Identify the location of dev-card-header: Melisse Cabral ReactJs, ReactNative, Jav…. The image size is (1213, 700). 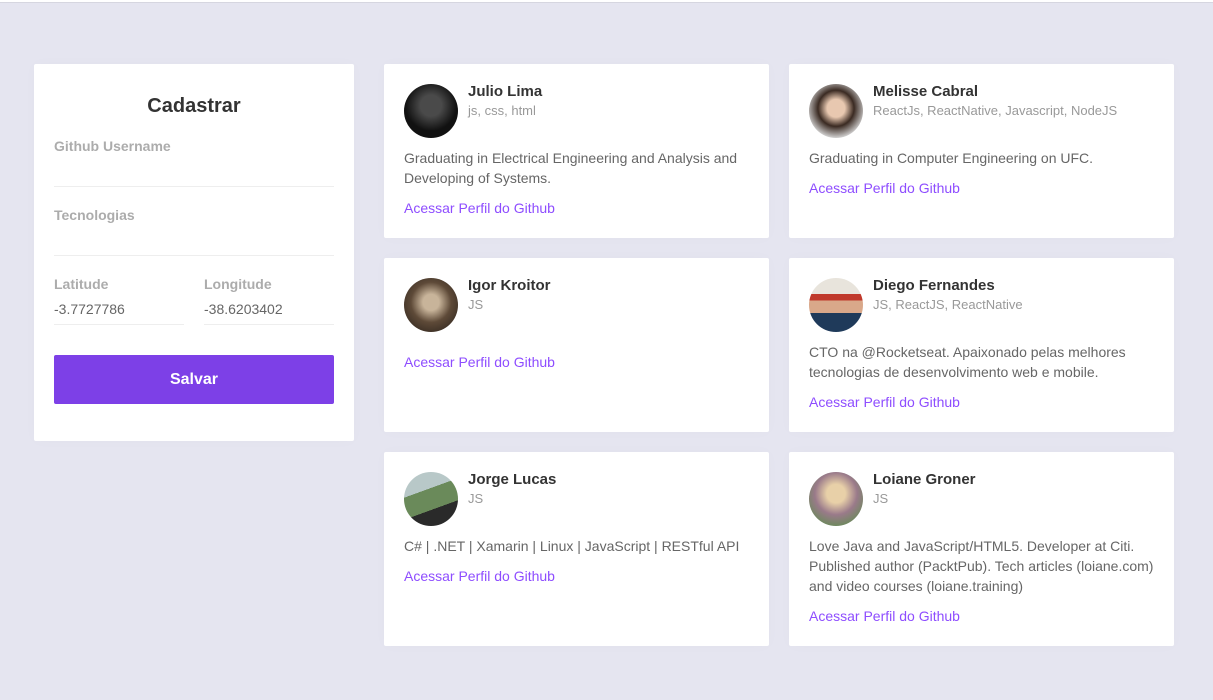
(981, 110).